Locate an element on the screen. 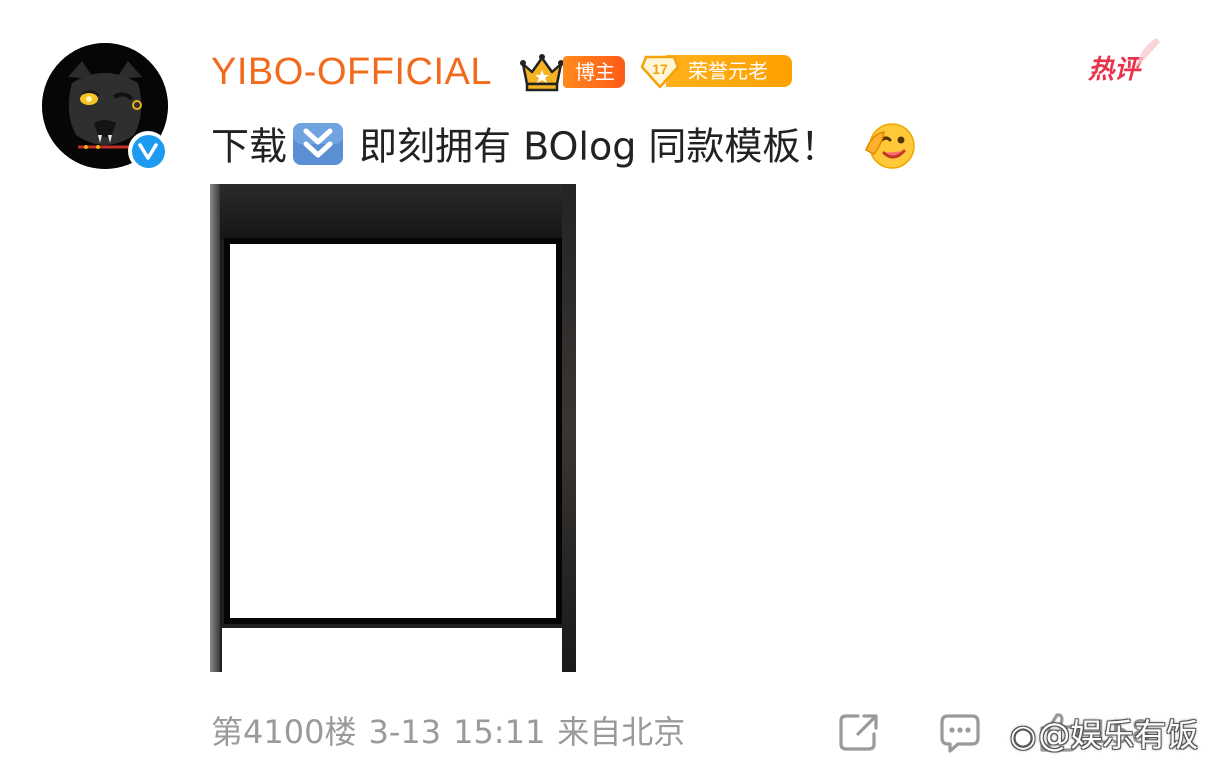 This screenshot has width=1206, height=766. honor-level: 17 is located at coordinates (660, 69).